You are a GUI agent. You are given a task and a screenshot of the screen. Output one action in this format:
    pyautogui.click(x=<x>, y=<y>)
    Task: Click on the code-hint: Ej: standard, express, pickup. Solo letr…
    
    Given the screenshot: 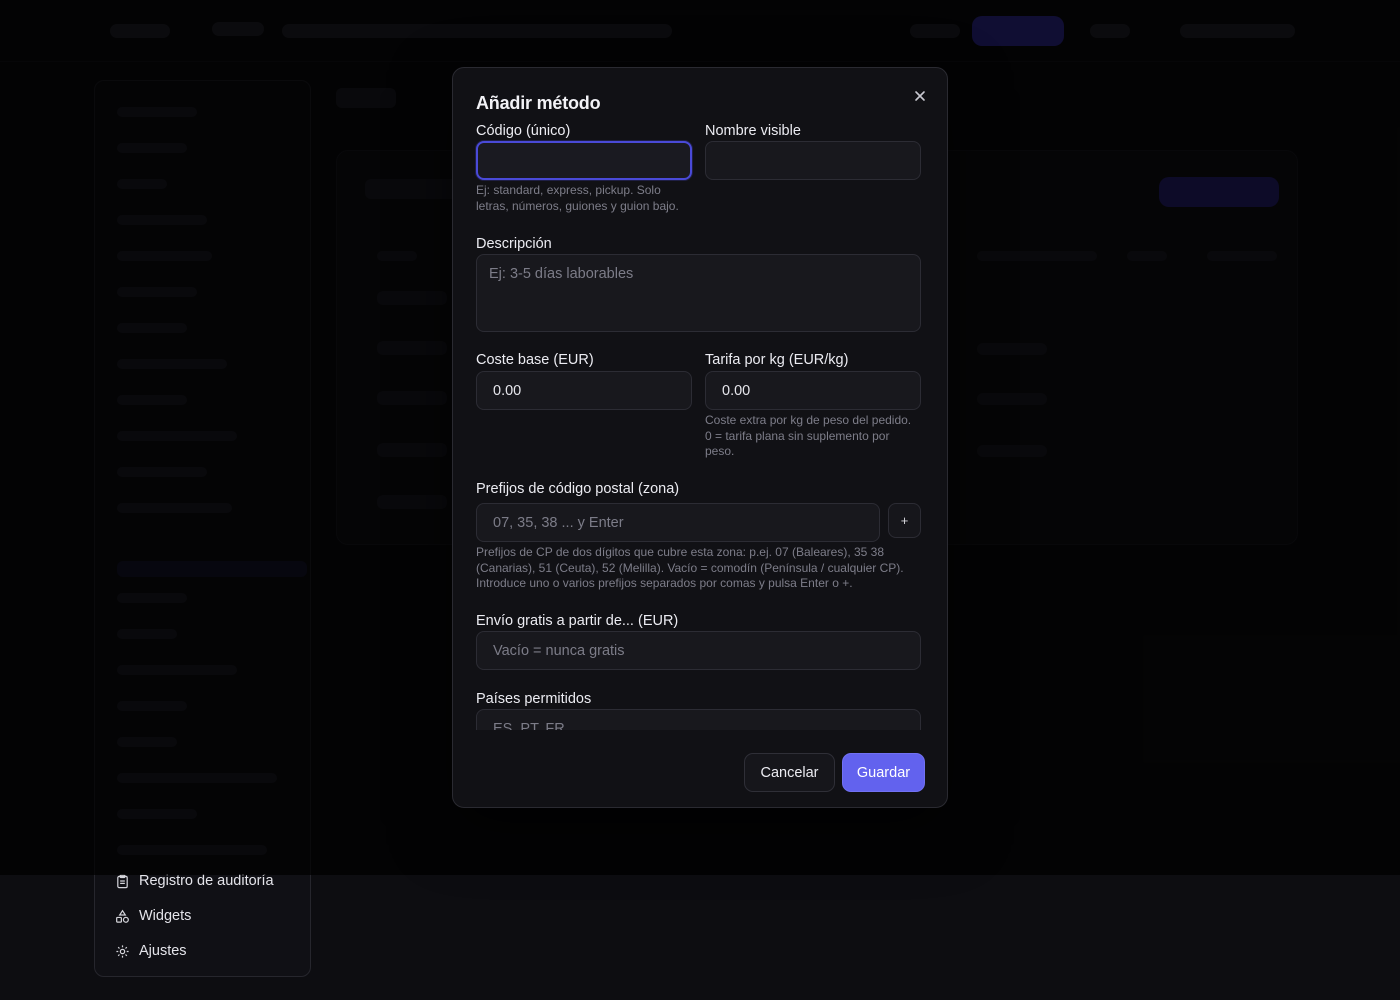 What is the action you would take?
    pyautogui.click(x=577, y=198)
    